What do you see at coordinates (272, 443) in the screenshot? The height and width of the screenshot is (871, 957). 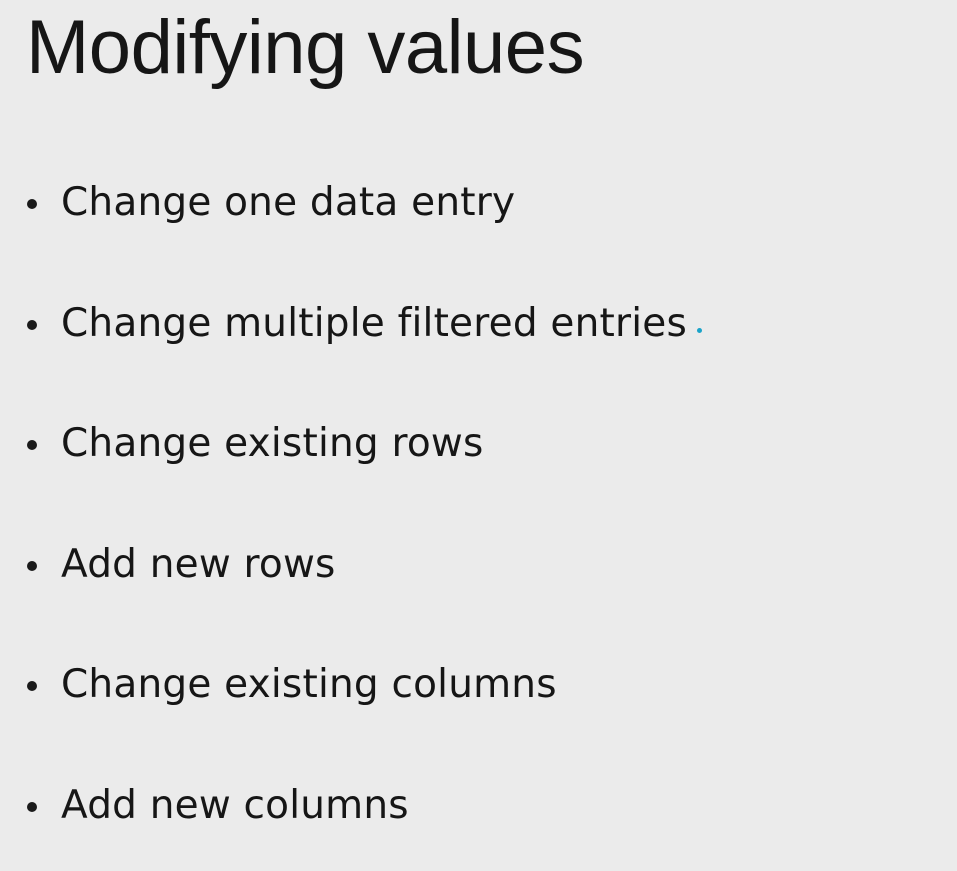 I see `bullet-text: Change existing rows` at bounding box center [272, 443].